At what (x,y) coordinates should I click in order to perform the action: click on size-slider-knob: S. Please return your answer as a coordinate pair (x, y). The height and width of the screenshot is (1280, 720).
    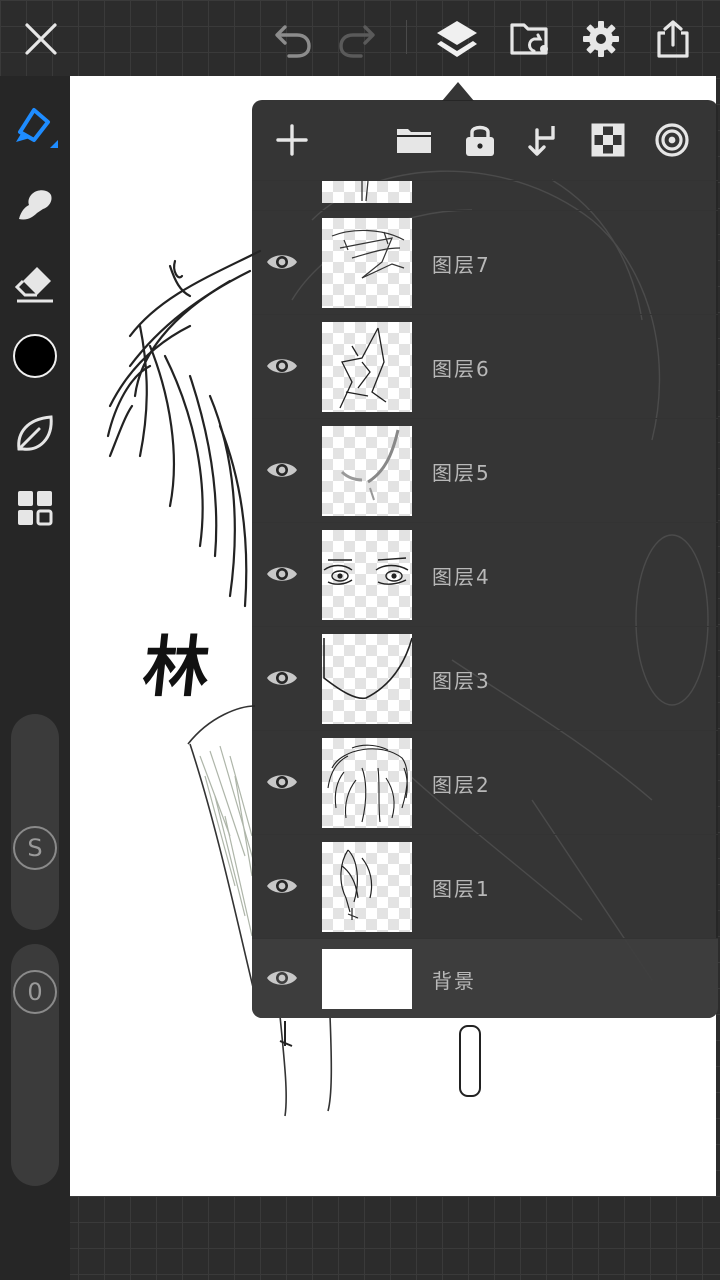
    Looking at the image, I should click on (35, 848).